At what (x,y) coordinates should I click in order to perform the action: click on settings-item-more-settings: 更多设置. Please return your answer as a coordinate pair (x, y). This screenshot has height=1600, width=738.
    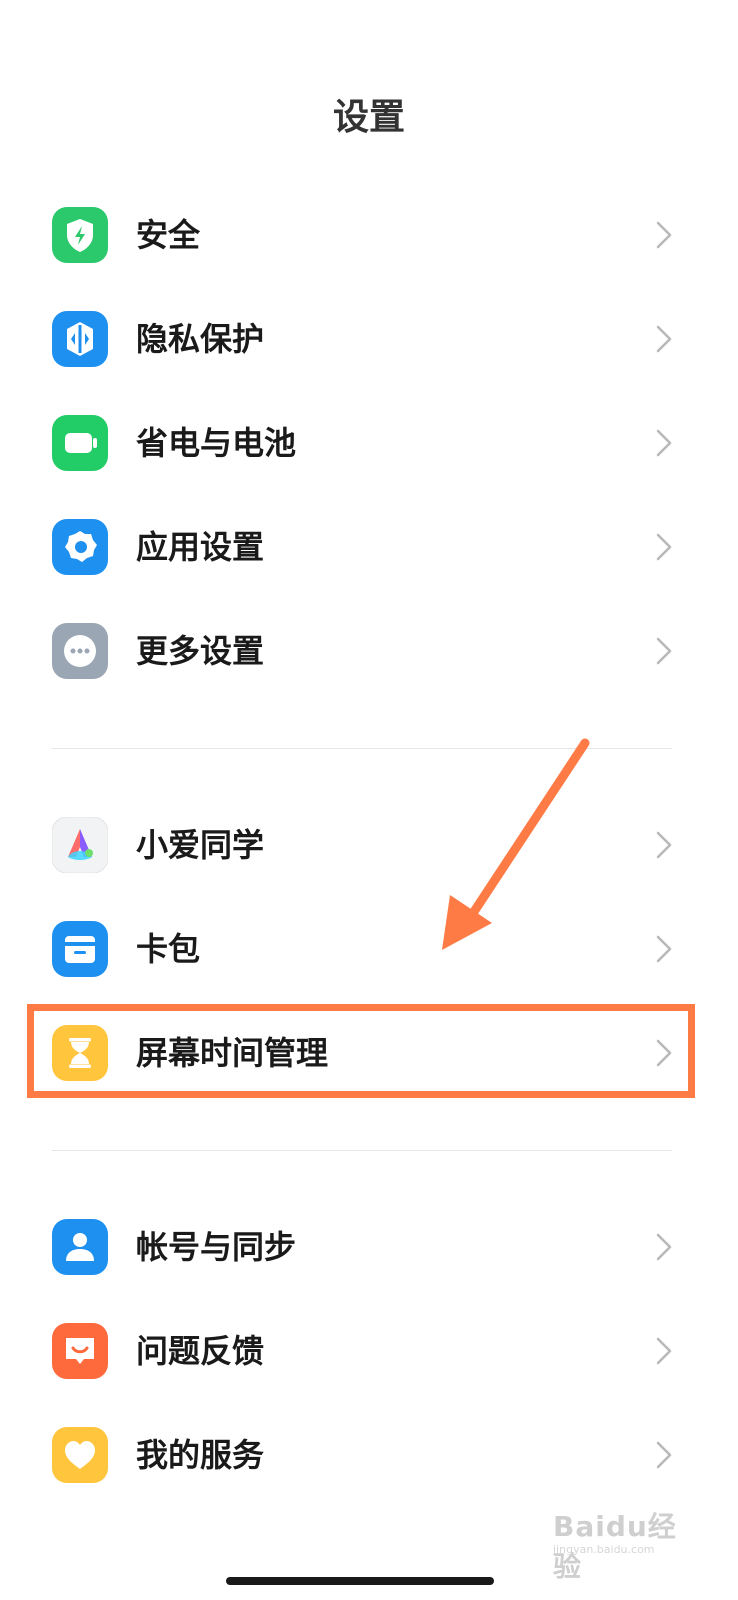
    Looking at the image, I should click on (369, 651).